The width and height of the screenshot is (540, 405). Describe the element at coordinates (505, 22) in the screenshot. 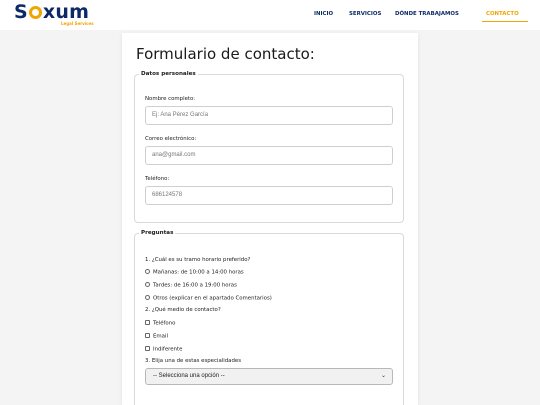

I see `active-nav-underline` at that location.